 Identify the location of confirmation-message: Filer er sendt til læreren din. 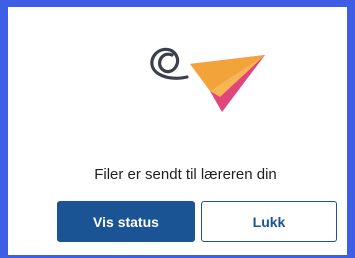
(185, 174).